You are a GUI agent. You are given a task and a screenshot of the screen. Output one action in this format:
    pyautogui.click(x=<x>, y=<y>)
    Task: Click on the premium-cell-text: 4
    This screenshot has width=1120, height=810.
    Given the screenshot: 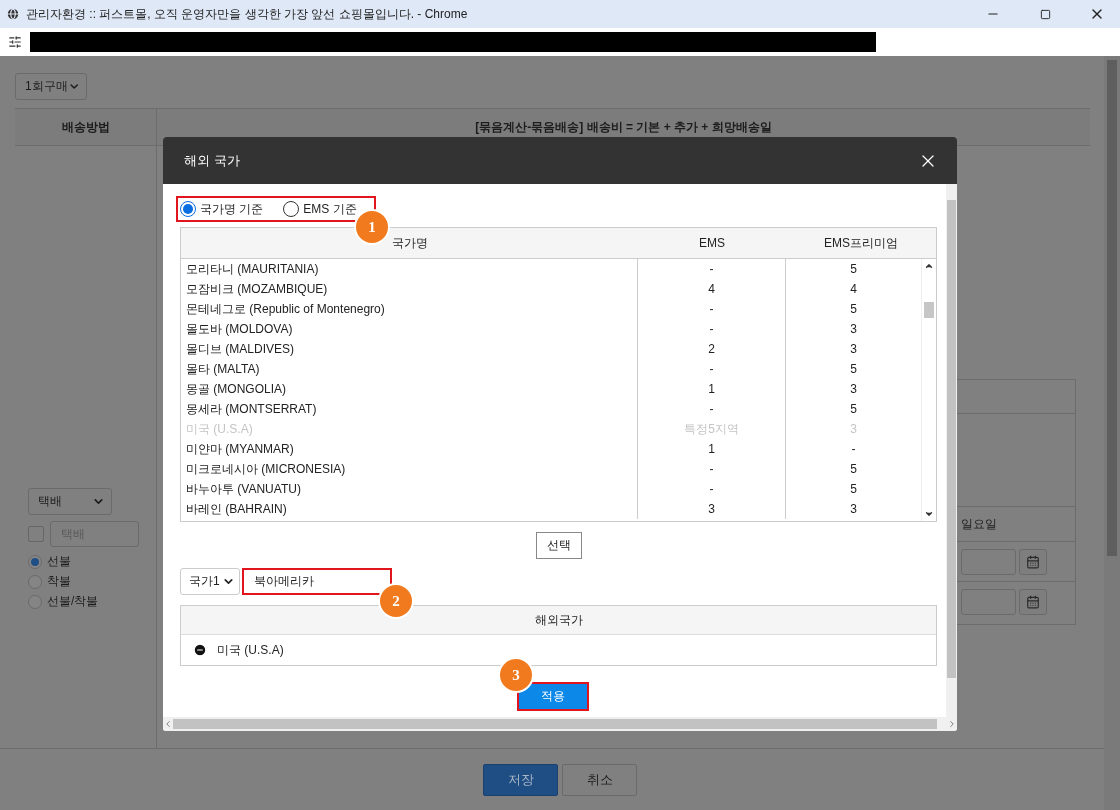 What is the action you would take?
    pyautogui.click(x=853, y=289)
    